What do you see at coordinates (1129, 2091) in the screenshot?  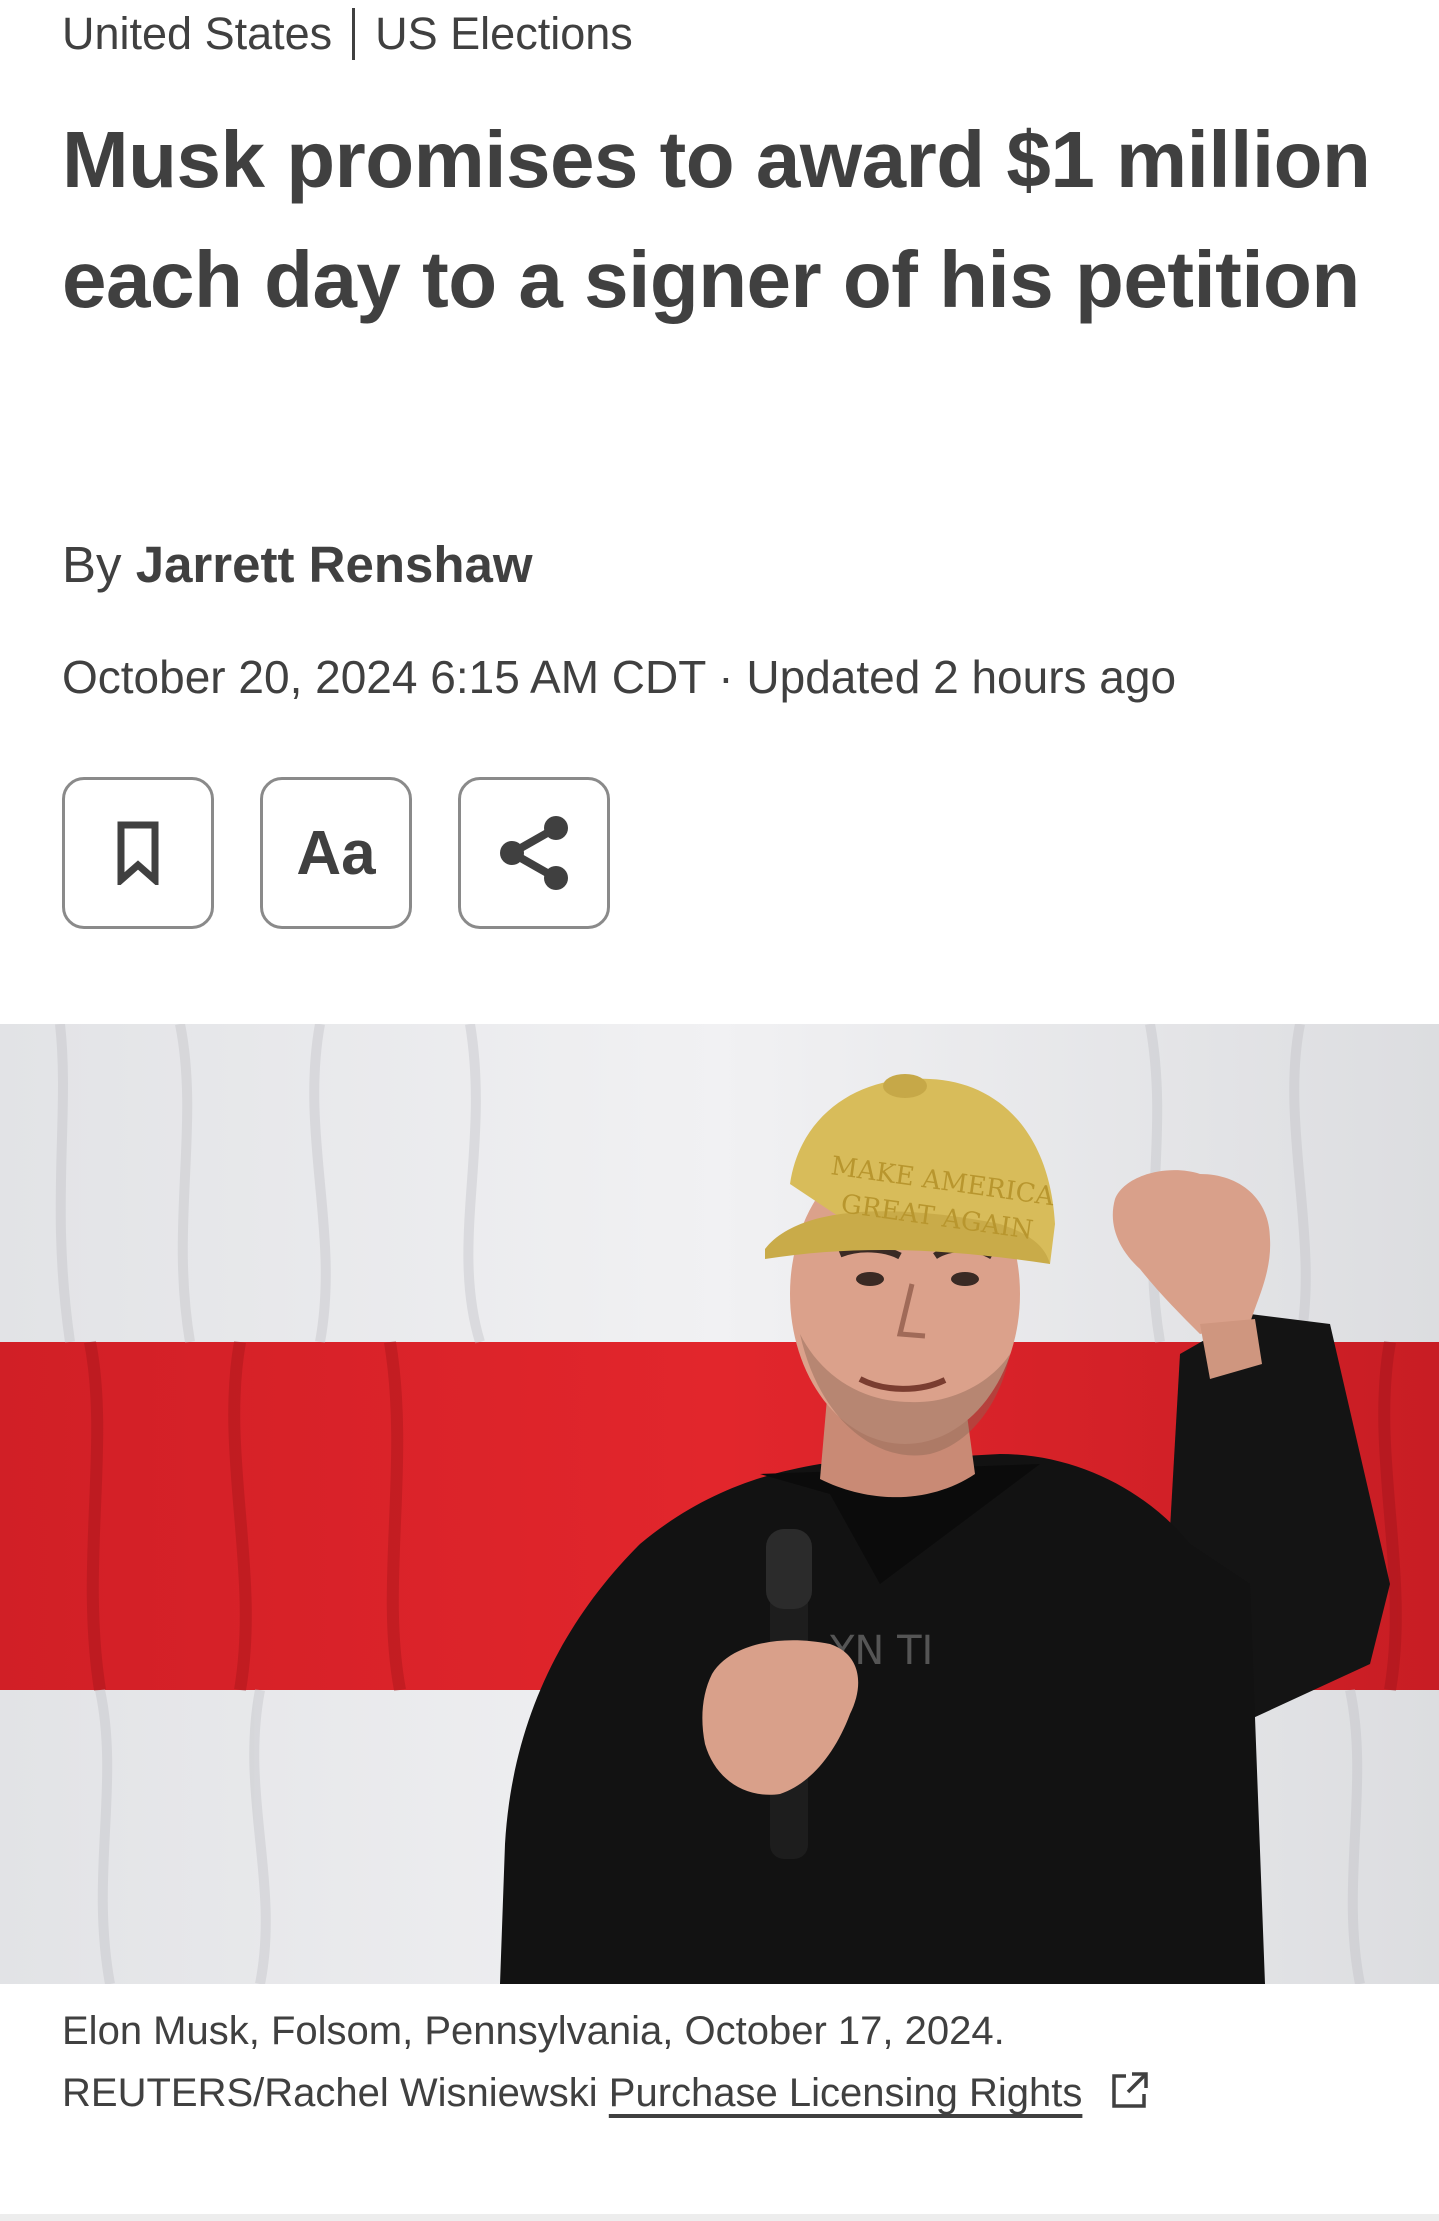 I see `external-link-icon` at bounding box center [1129, 2091].